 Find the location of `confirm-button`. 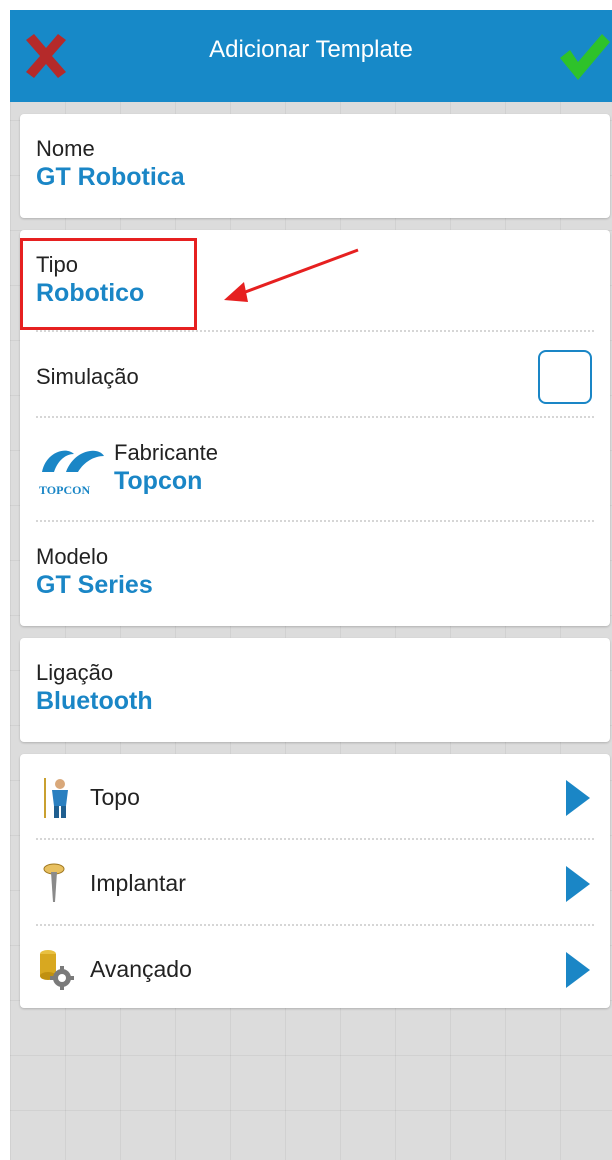

confirm-button is located at coordinates (584, 56).